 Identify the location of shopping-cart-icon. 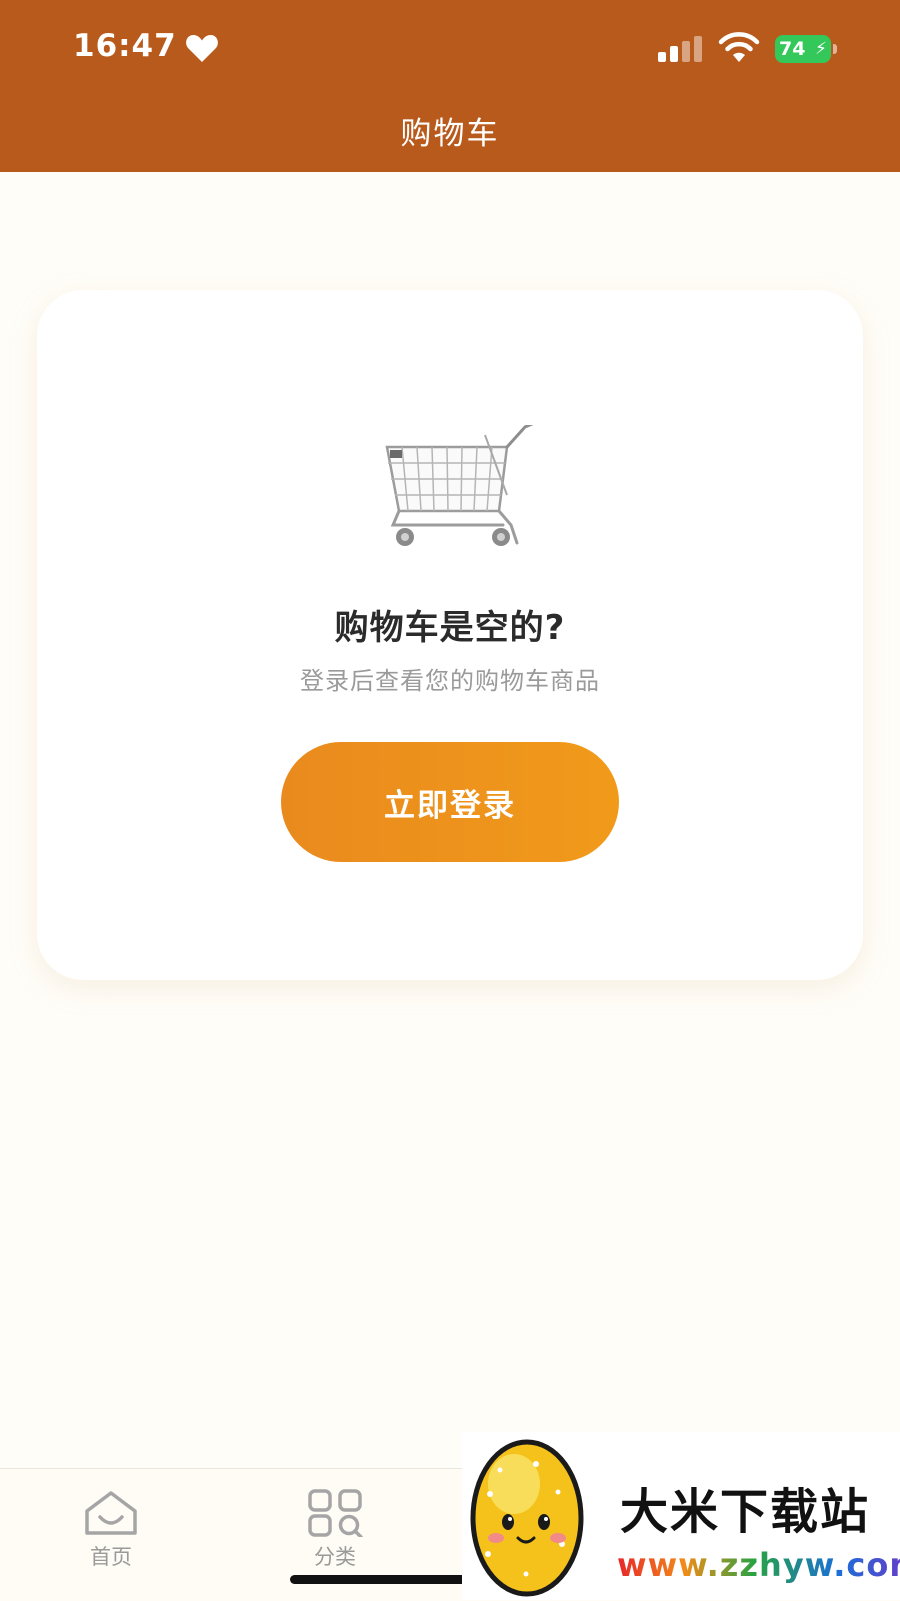
(459, 485).